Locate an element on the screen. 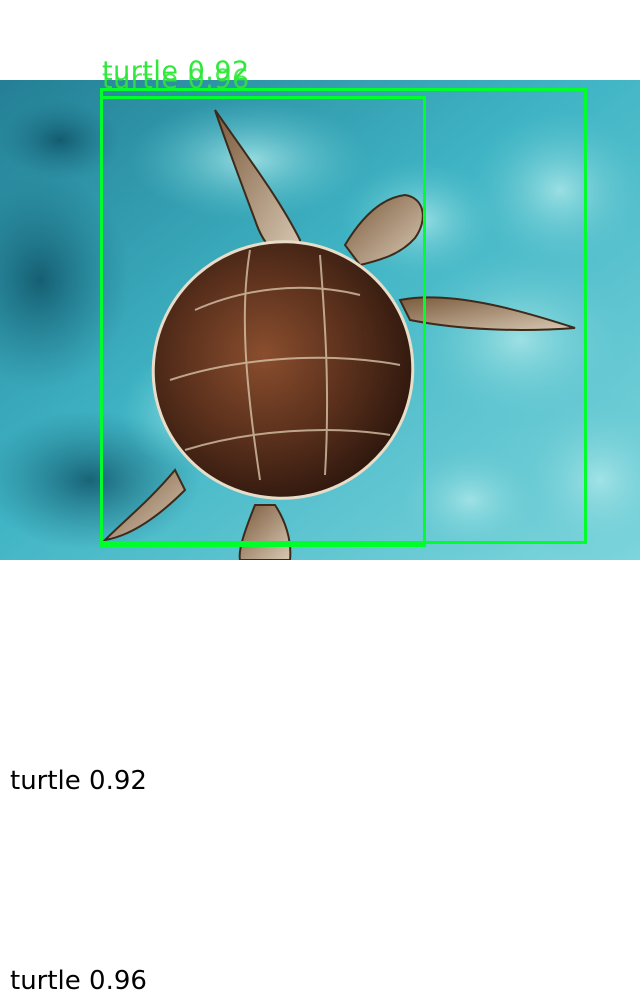 This screenshot has height=1000, width=640. detection-label-0.96: turtle 0.96 is located at coordinates (176, 79).